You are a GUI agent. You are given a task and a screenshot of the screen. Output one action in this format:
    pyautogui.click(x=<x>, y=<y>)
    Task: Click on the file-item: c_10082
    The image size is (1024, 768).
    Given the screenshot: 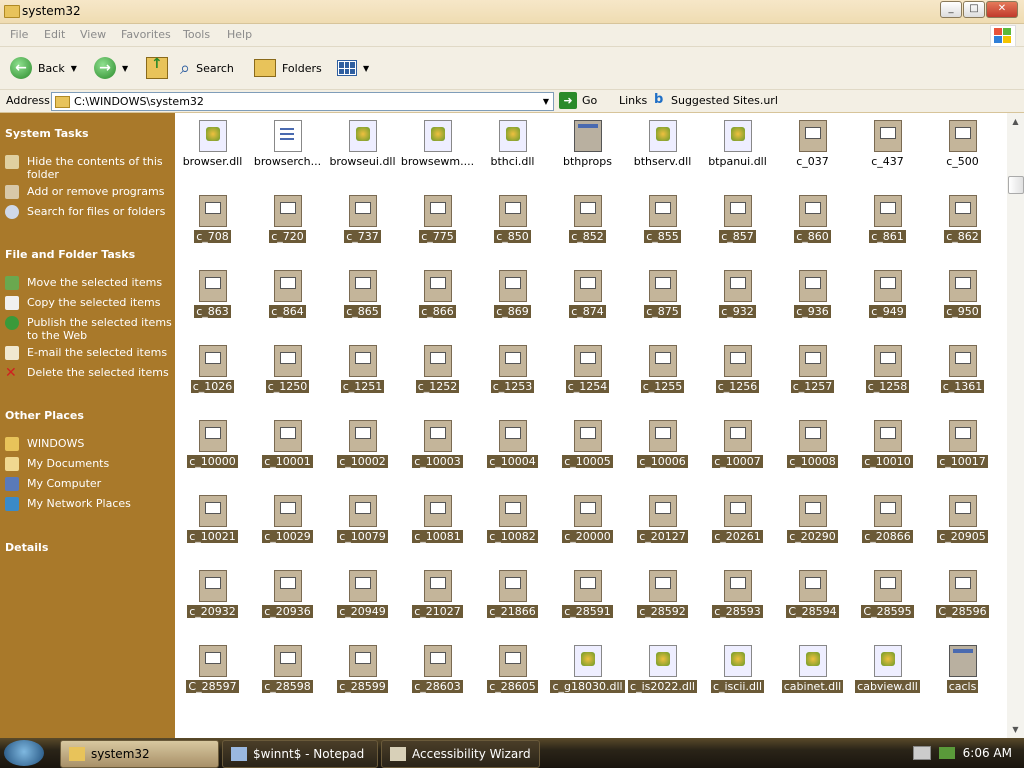 What is the action you would take?
    pyautogui.click(x=512, y=527)
    